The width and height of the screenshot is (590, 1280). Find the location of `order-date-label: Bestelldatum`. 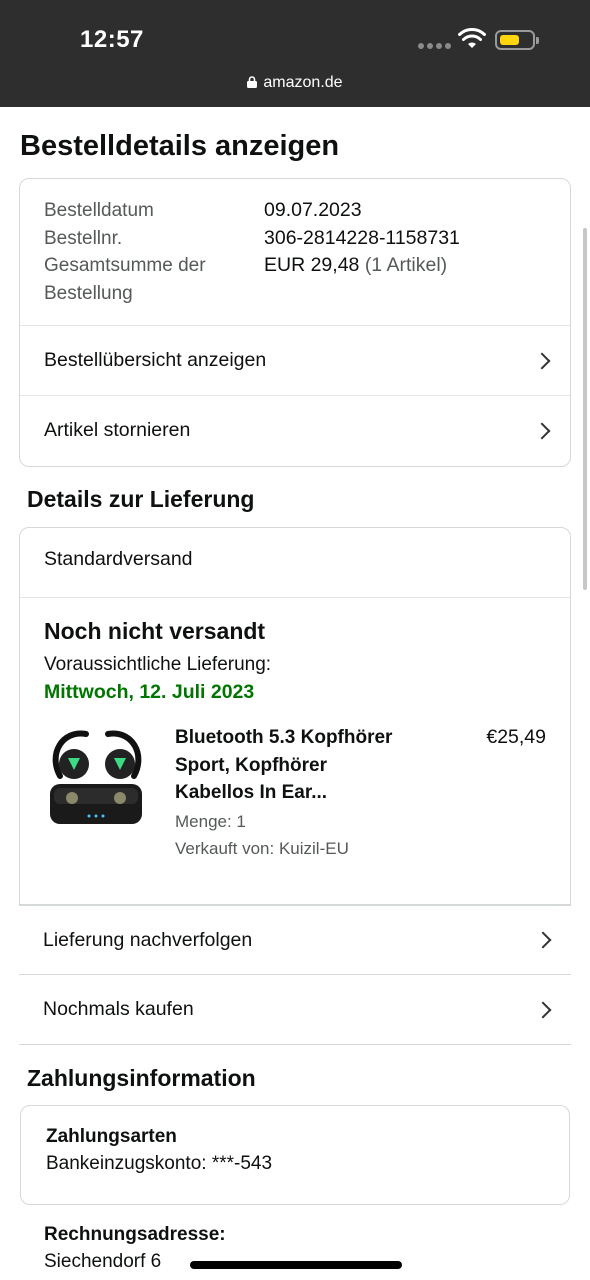

order-date-label: Bestelldatum is located at coordinates (99, 210).